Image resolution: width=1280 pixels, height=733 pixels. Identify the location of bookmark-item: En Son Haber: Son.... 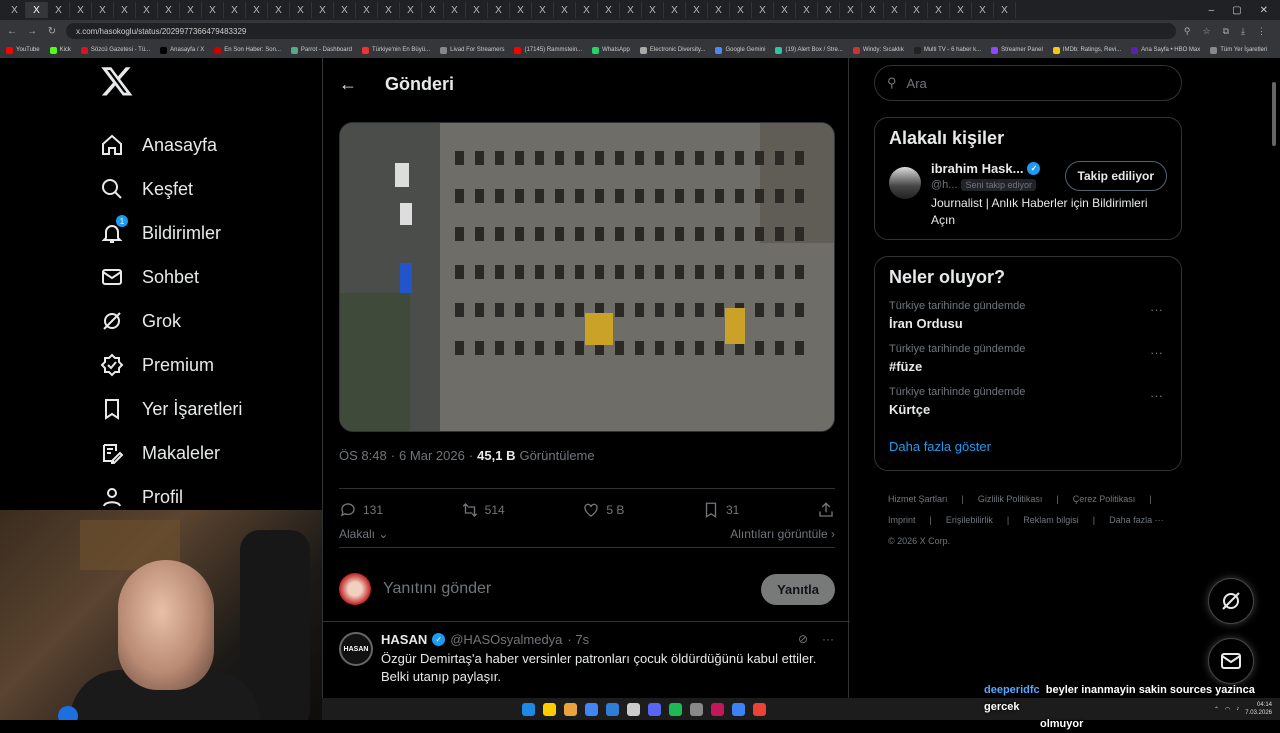
(247, 50).